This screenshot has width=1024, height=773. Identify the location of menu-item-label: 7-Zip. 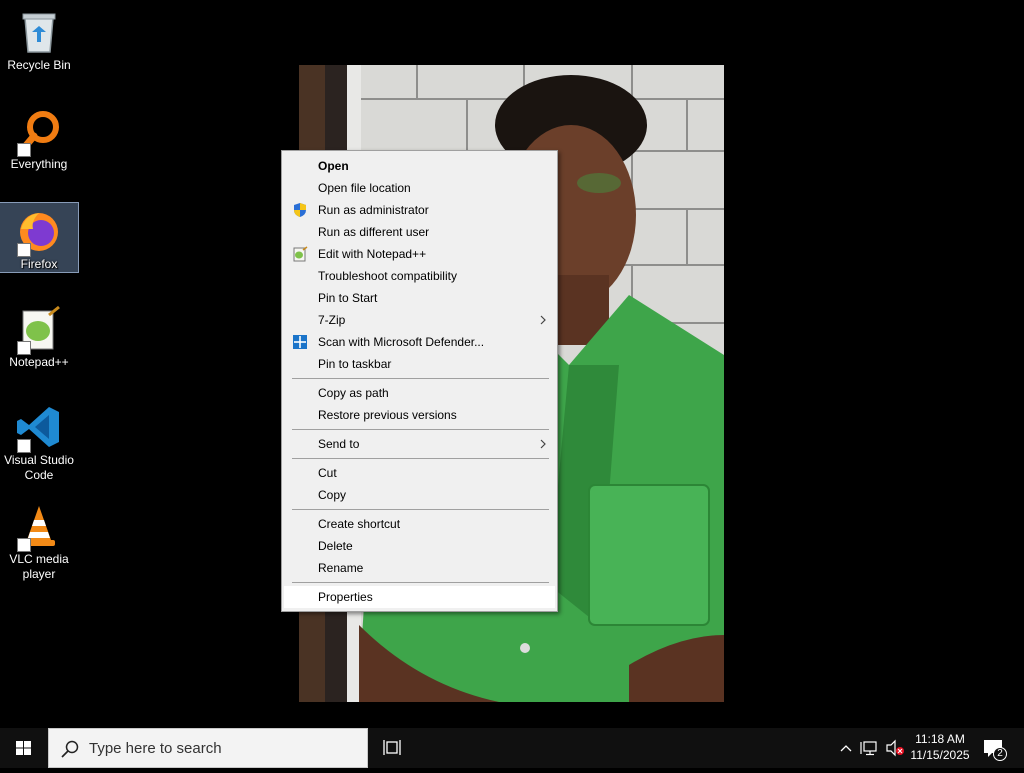
(332, 320).